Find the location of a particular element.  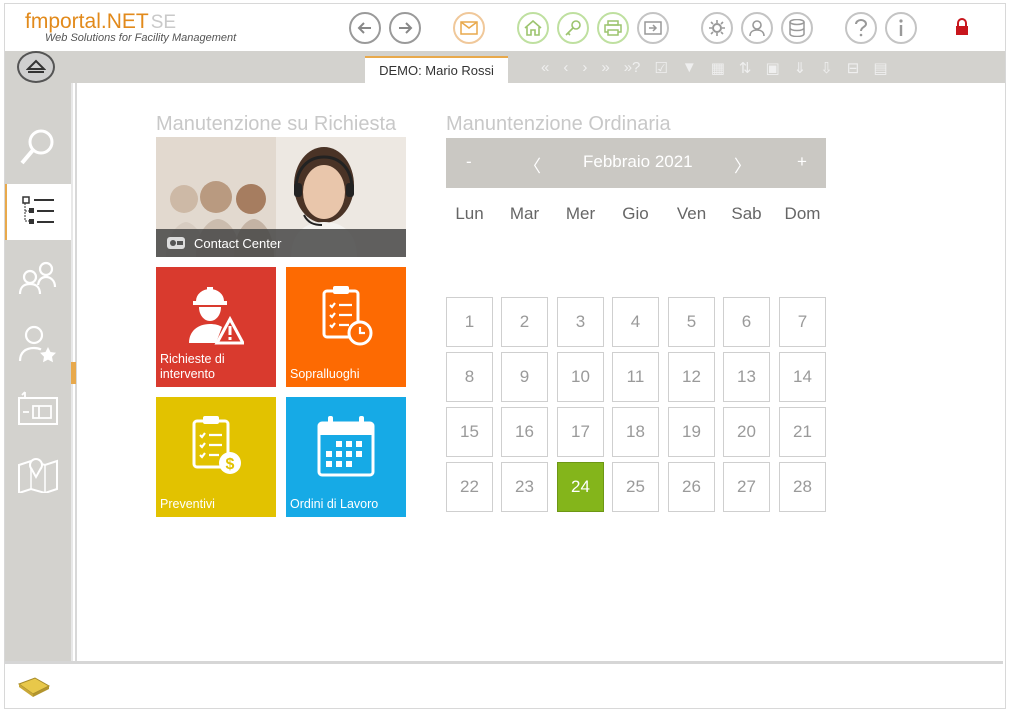

weekday-label: Ven is located at coordinates (691, 213).